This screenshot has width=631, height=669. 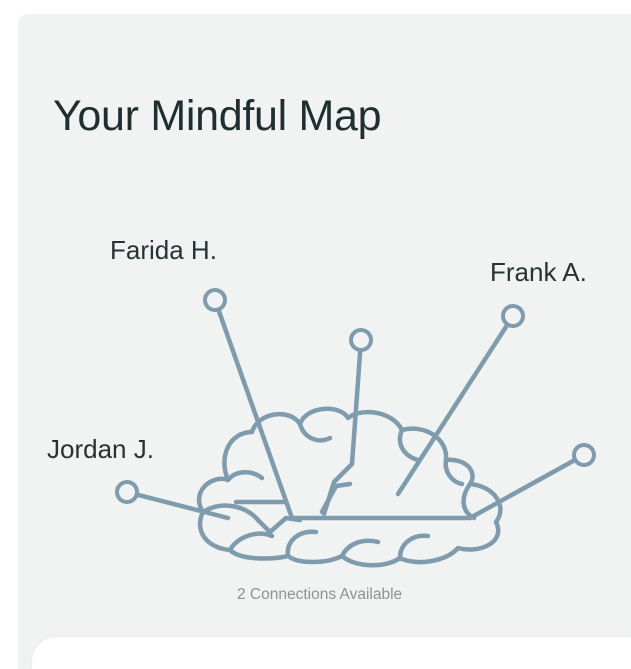 I want to click on node-farida, so click(x=215, y=300).